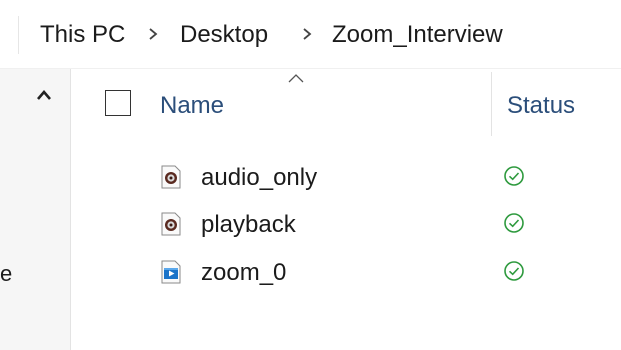  What do you see at coordinates (6, 273) in the screenshot?
I see `navigation-pane-clipped-text: e` at bounding box center [6, 273].